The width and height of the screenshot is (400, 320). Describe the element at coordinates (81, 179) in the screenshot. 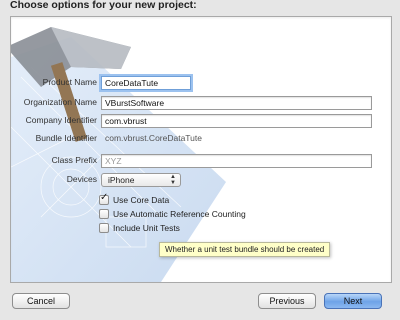

I see `devices-label: Devices` at that location.